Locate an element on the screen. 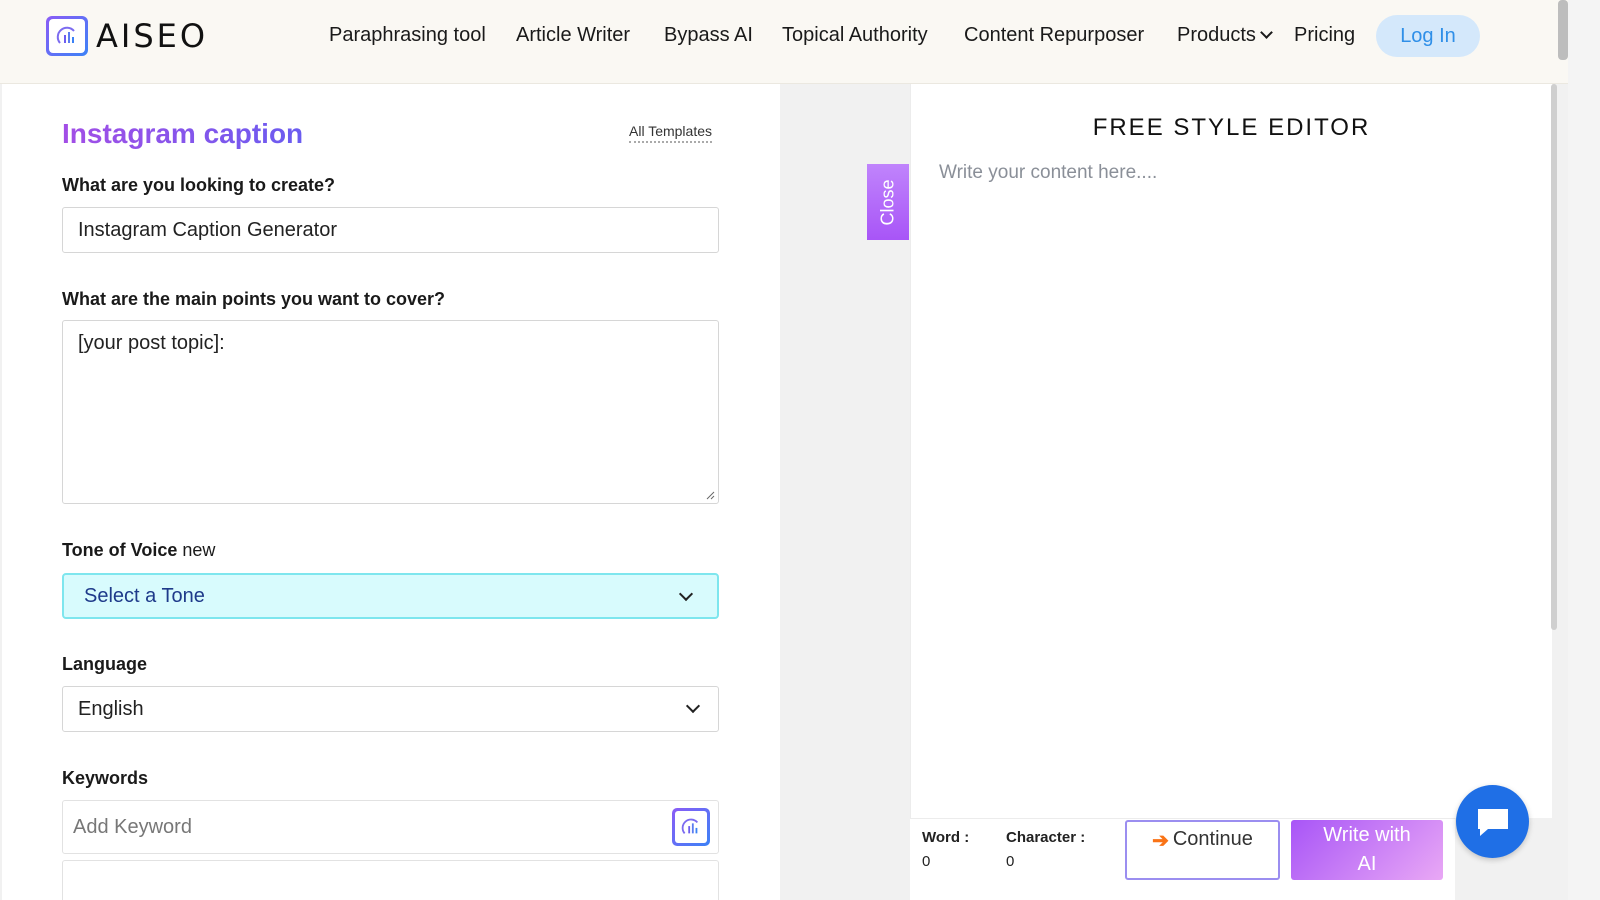  keywords-label: Keywords is located at coordinates (105, 778).